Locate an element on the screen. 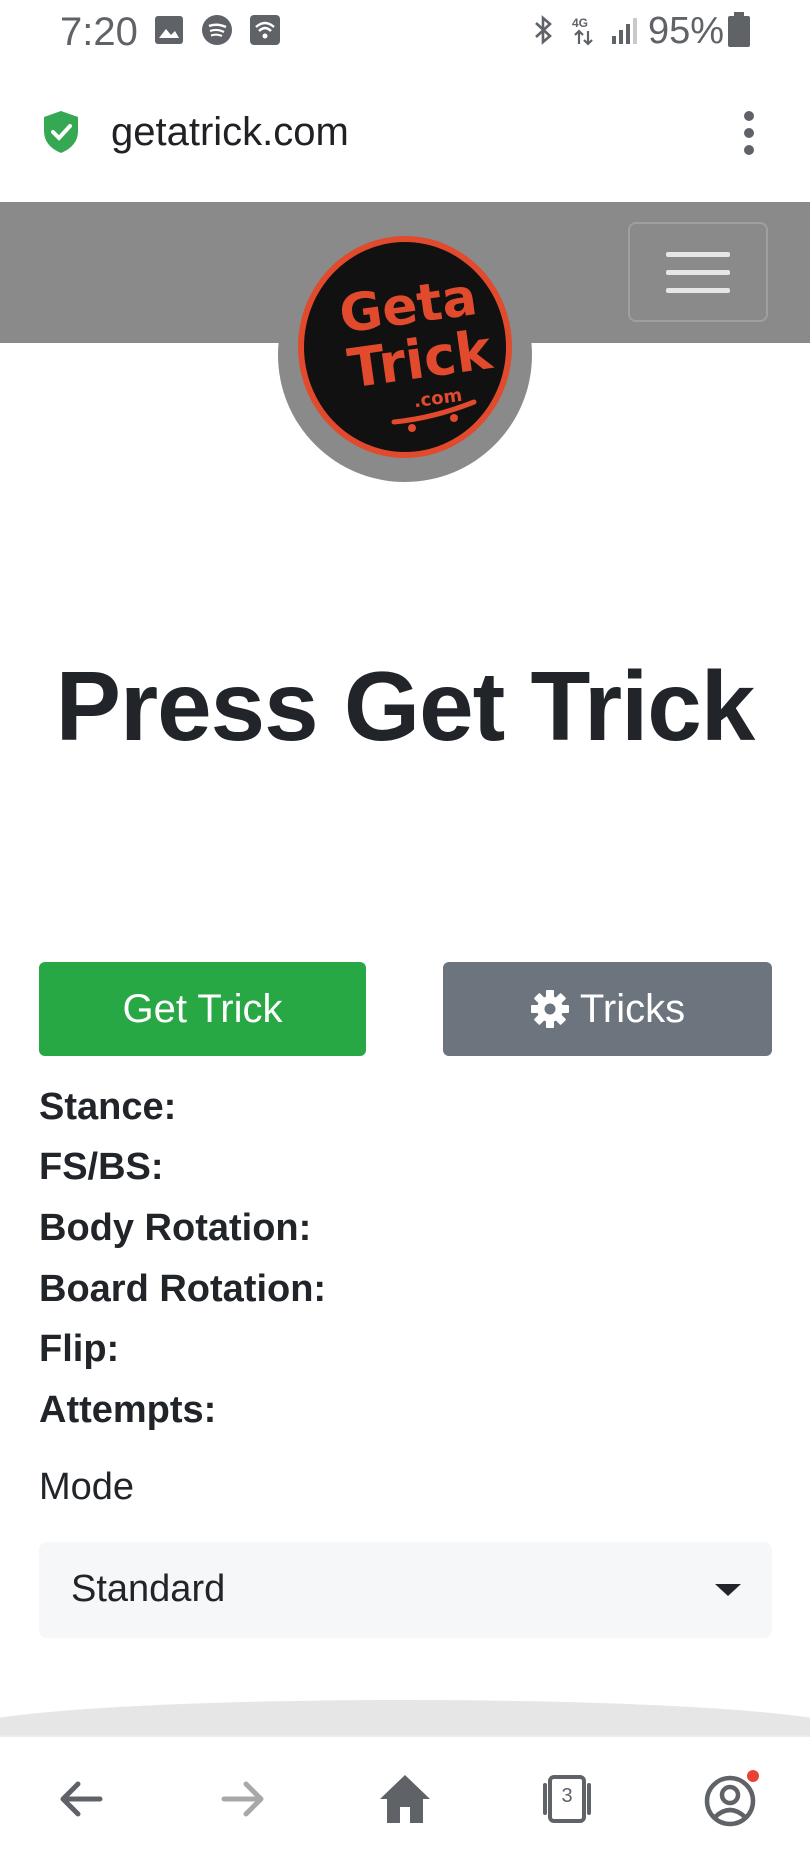 Image resolution: width=810 pixels, height=1860 pixels. caret-down-icon is located at coordinates (728, 1590).